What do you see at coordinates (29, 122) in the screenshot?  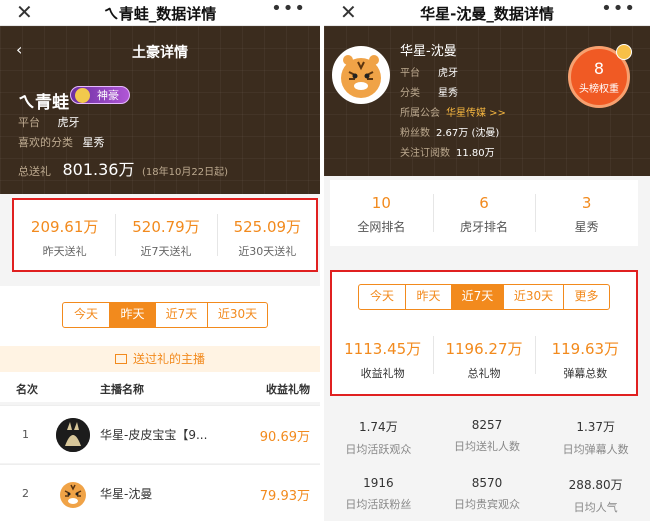 I see `platform-label: 平台` at bounding box center [29, 122].